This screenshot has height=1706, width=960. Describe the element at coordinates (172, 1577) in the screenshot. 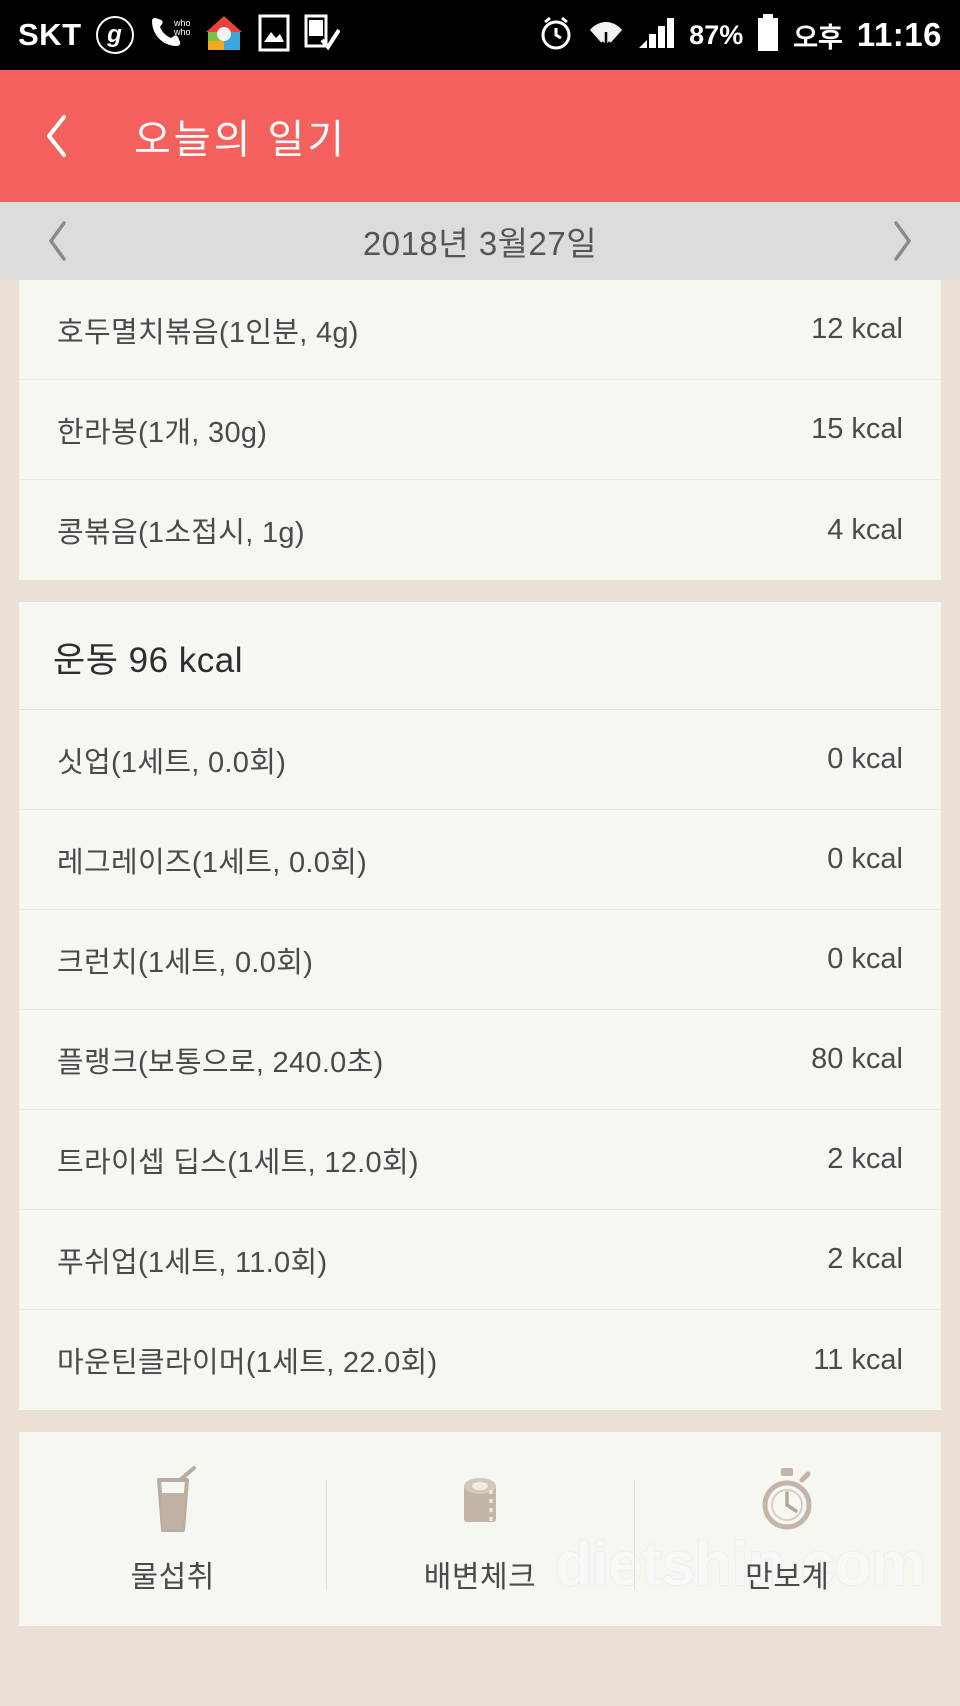

I see `quick-action-label: 물섭취` at that location.